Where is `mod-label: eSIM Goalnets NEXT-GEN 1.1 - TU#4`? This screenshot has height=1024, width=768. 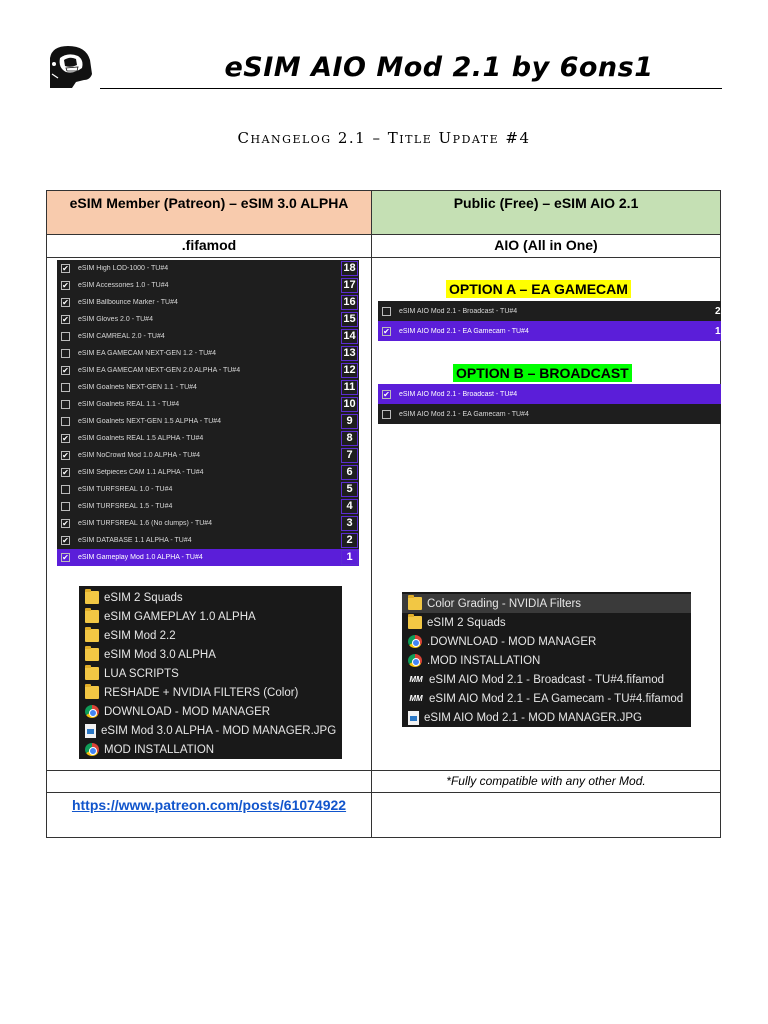 mod-label: eSIM Goalnets NEXT-GEN 1.1 - TU#4 is located at coordinates (137, 387).